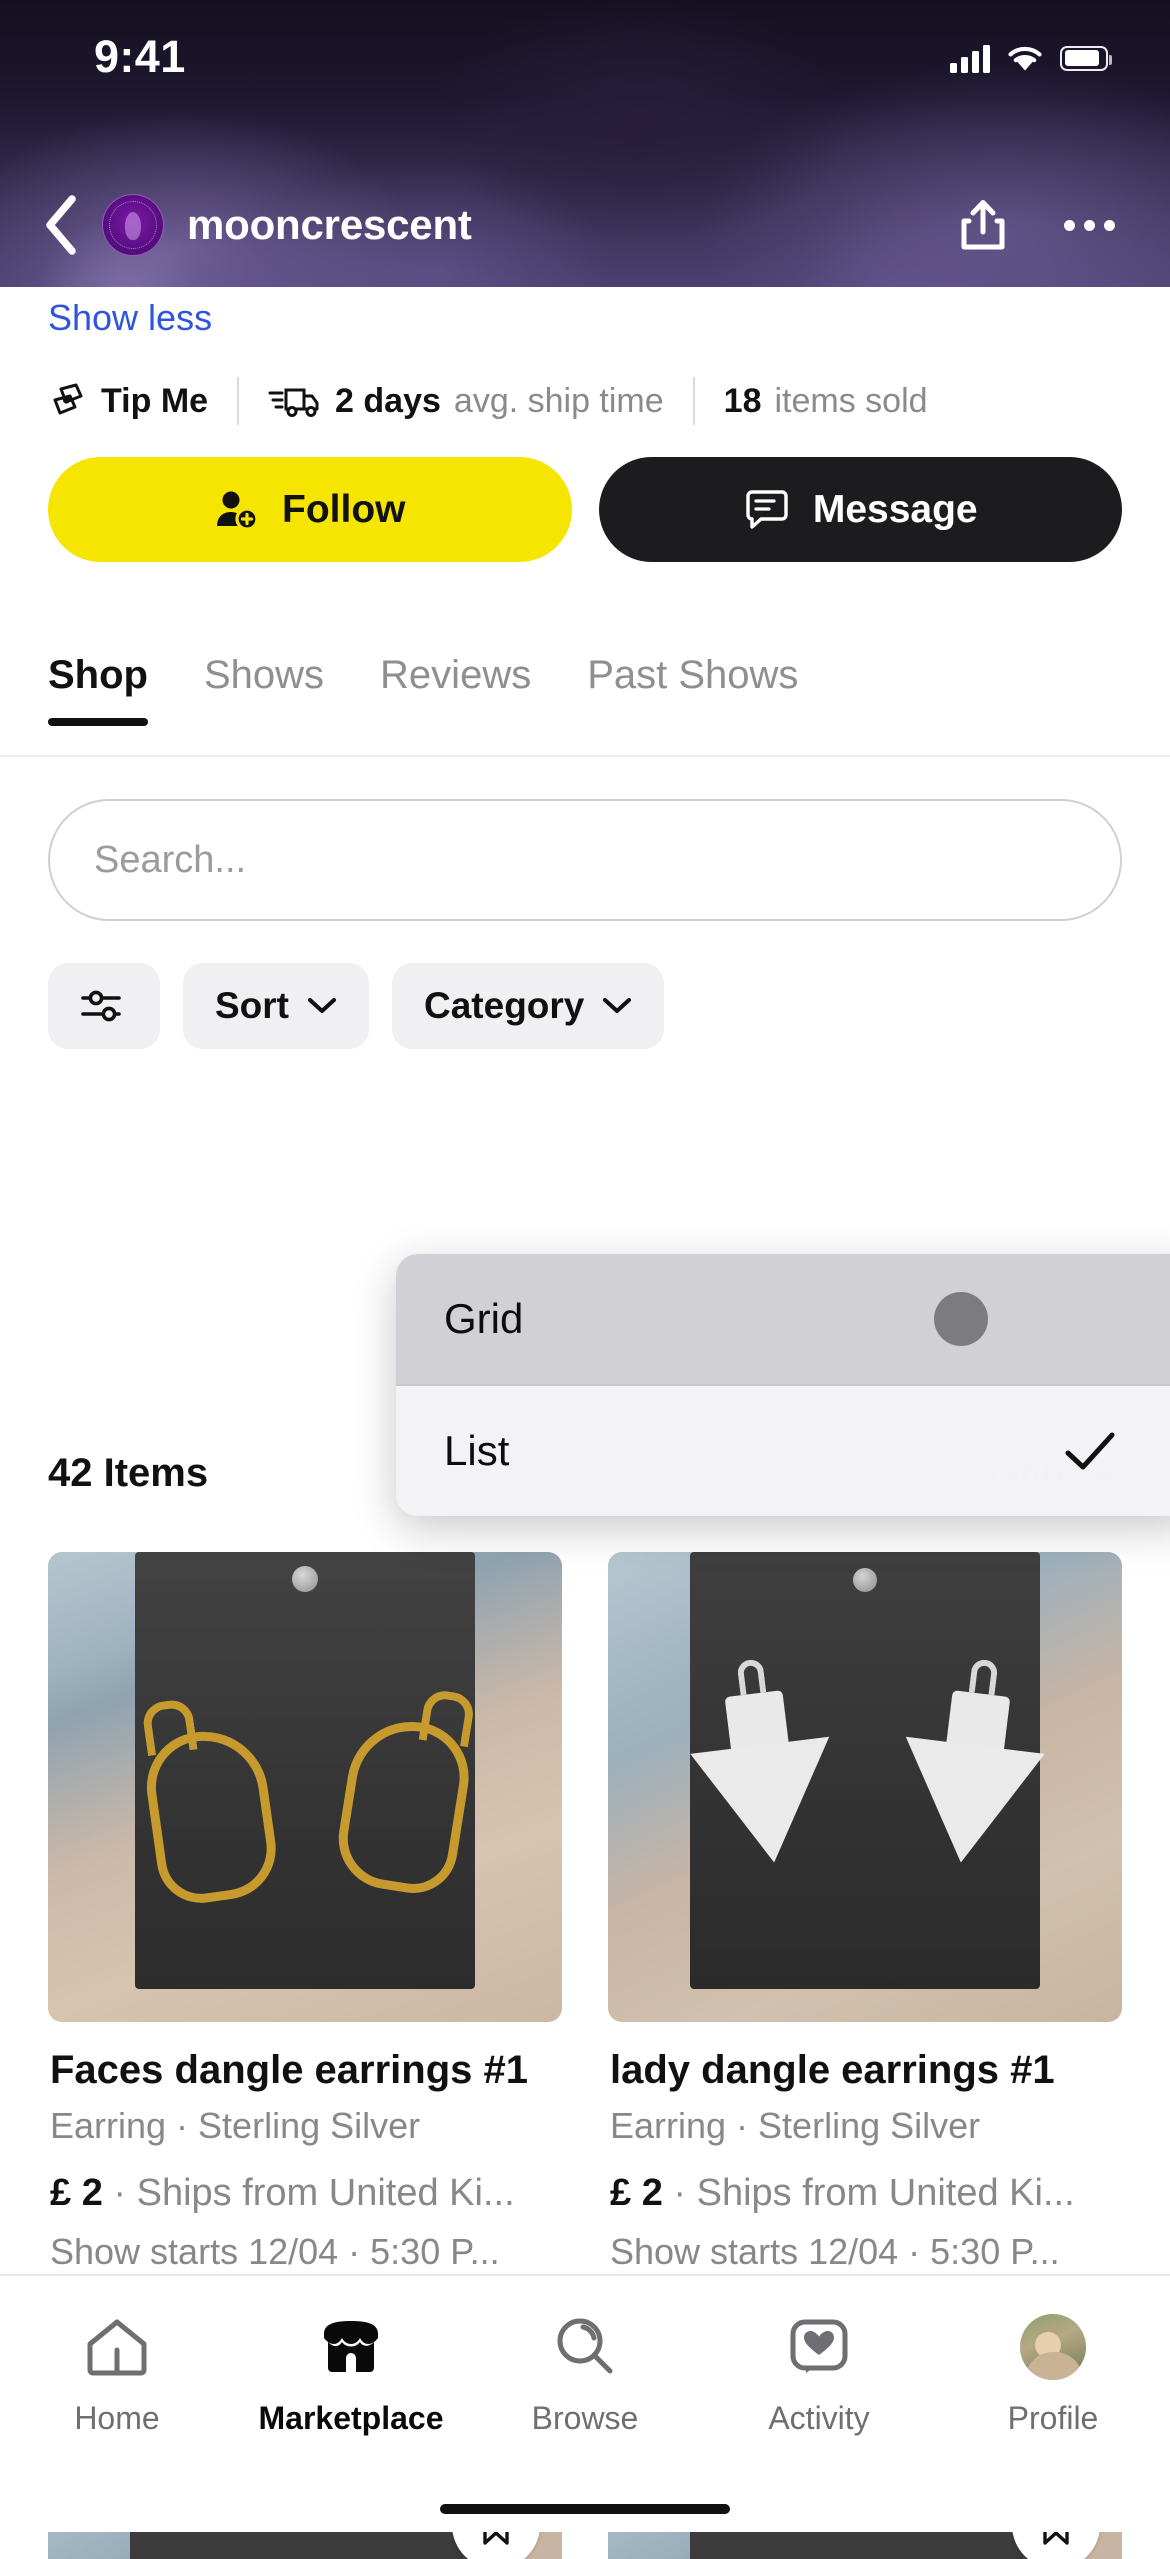 Image resolution: width=1170 pixels, height=2559 pixels. I want to click on profile-avatar-icon, so click(1053, 2347).